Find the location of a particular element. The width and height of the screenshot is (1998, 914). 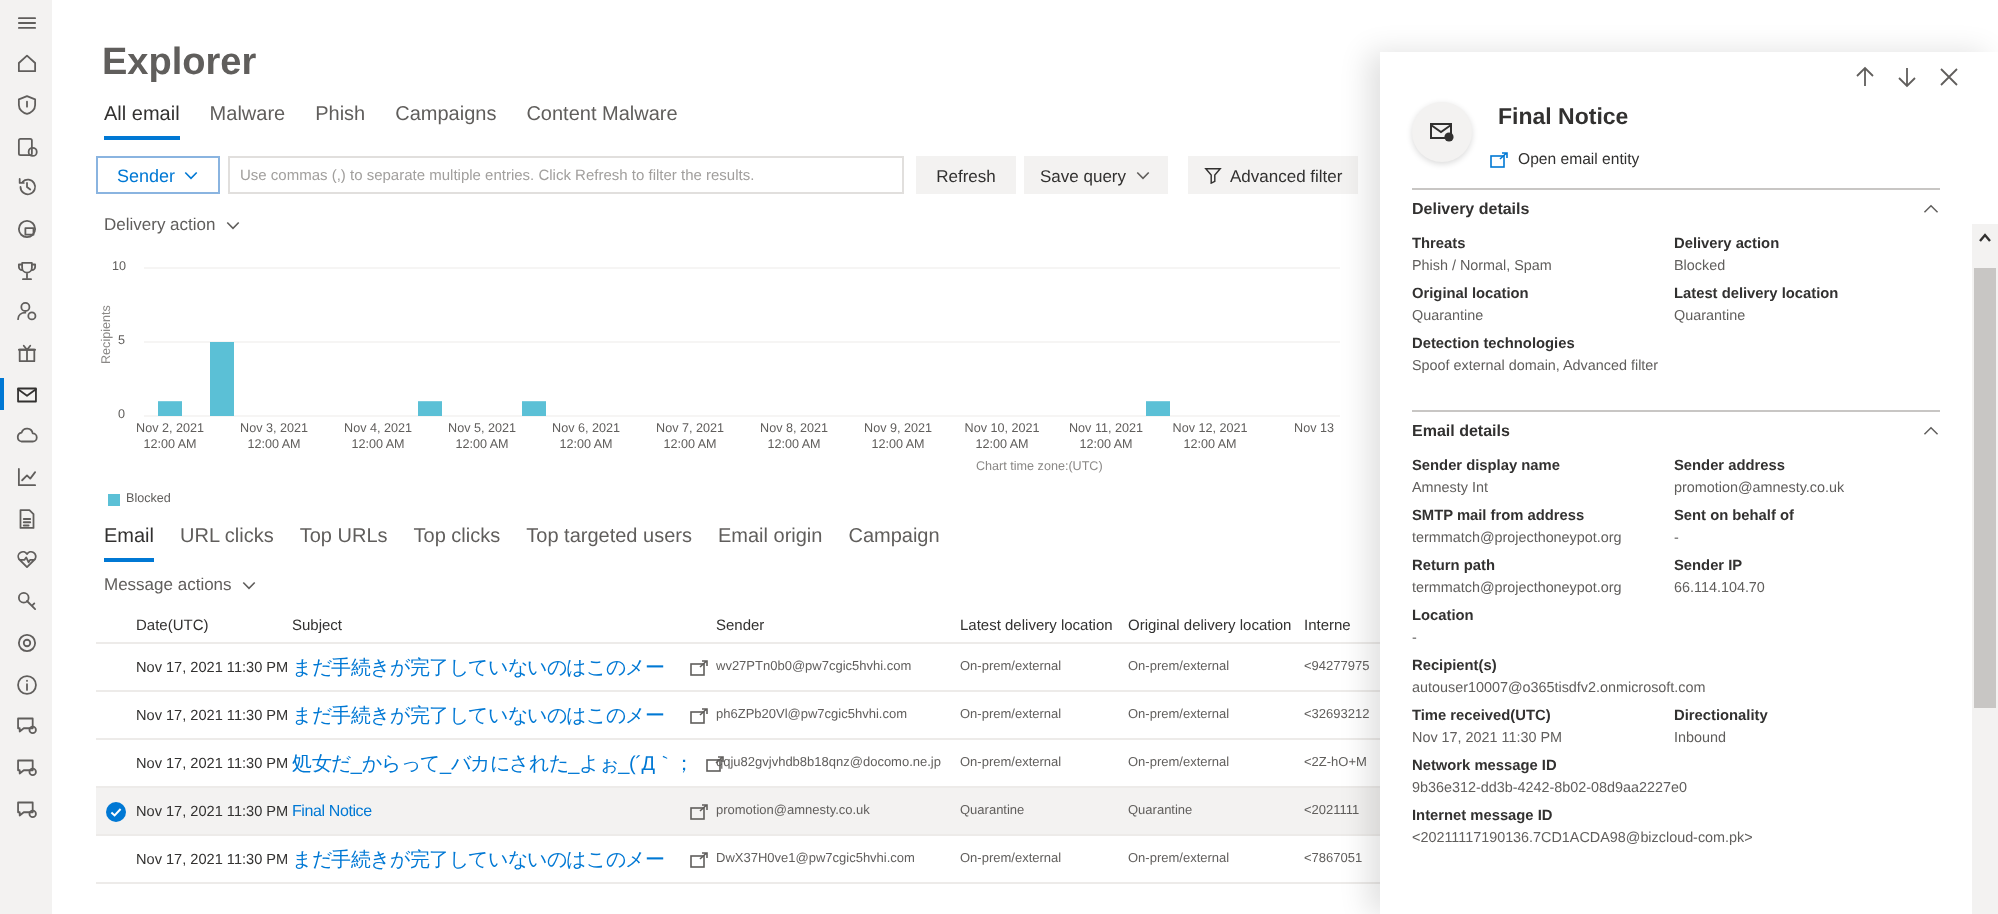

legend-swatch is located at coordinates (114, 499).